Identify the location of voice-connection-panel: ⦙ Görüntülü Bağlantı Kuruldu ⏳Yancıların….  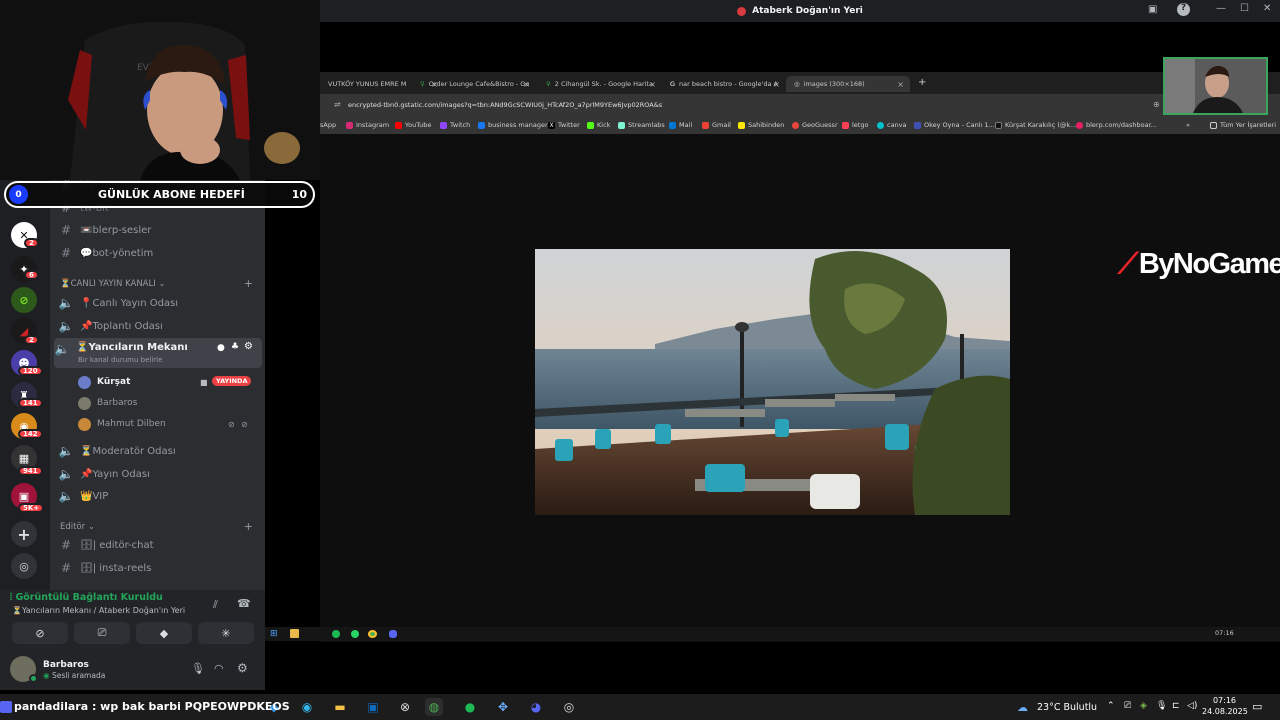
(132, 640).